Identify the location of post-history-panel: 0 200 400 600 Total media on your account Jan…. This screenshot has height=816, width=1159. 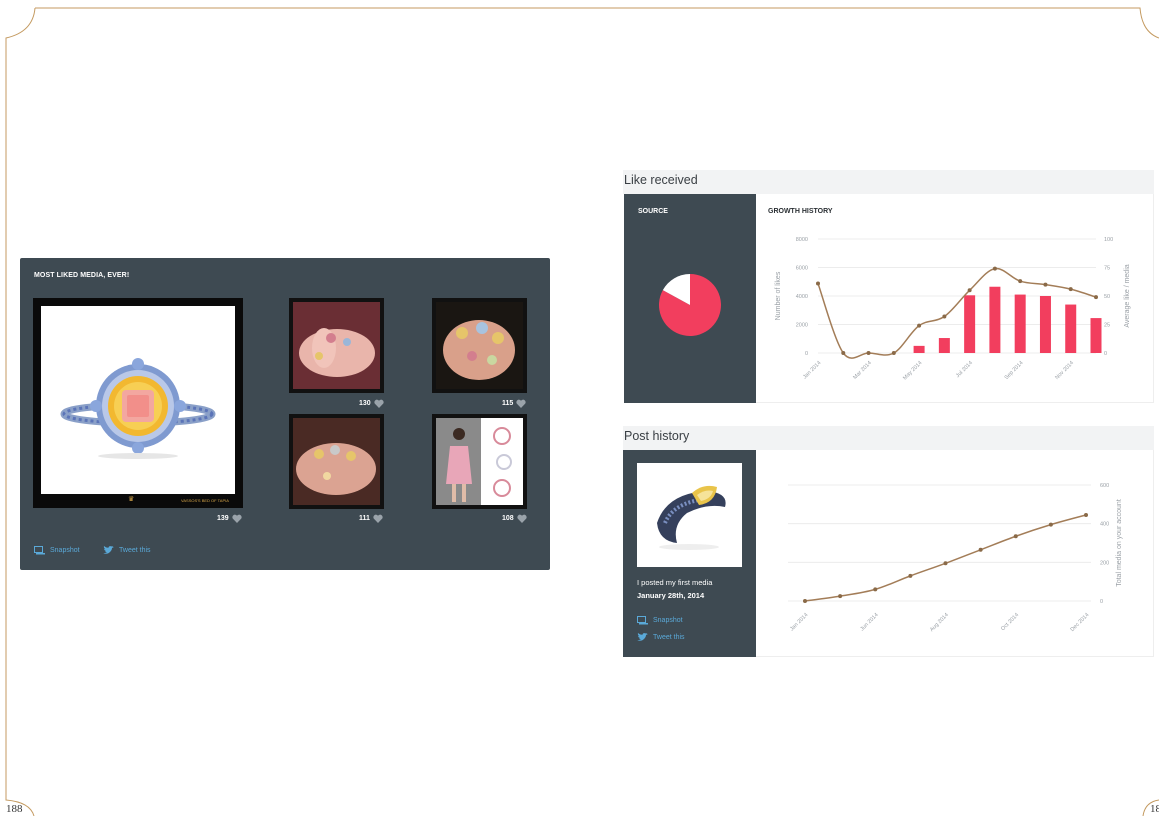
(955, 553).